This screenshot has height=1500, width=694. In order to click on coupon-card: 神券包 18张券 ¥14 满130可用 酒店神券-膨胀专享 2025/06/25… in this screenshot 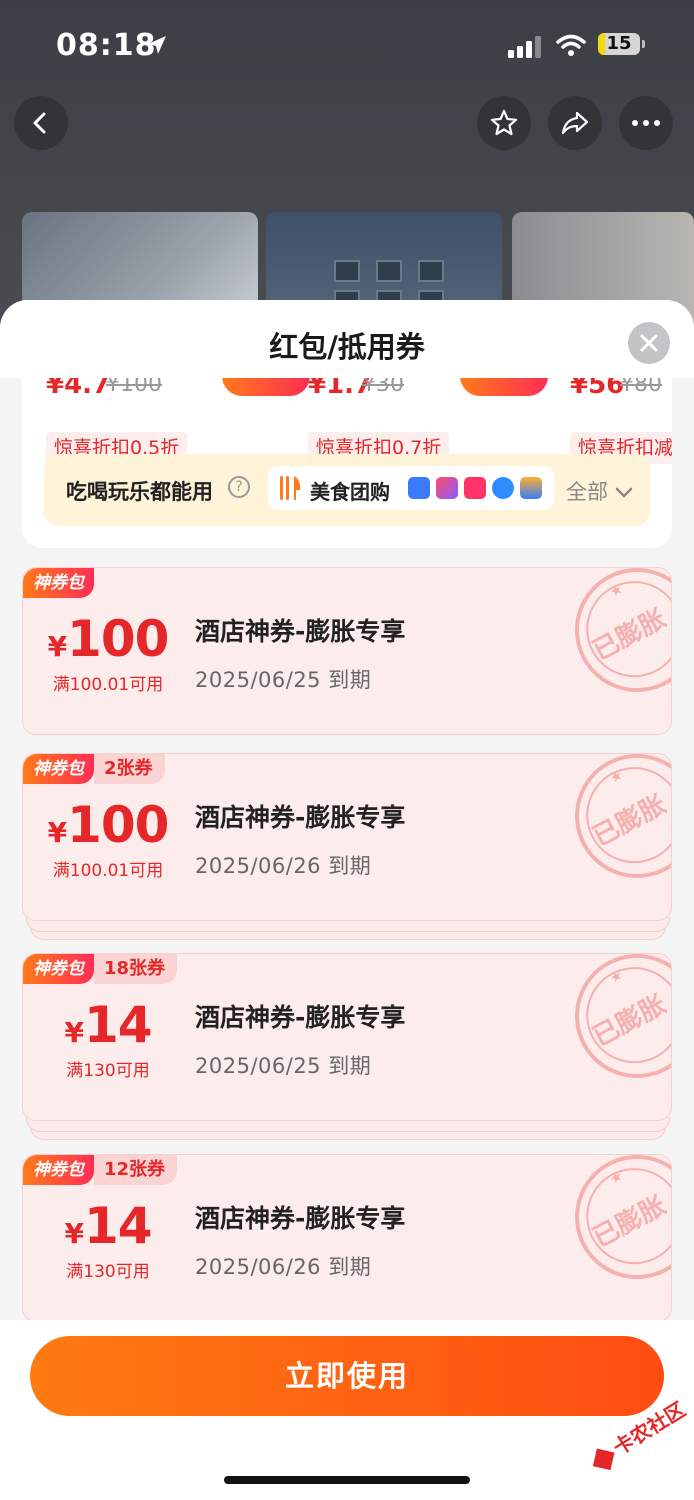, I will do `click(347, 1048)`.